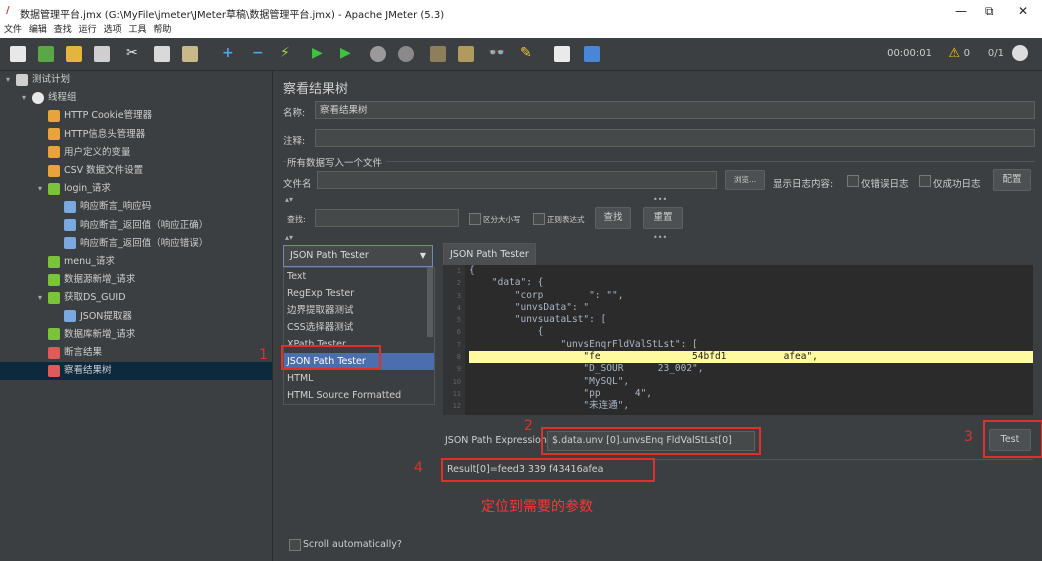  I want to click on gear-icon, so click(38, 97).